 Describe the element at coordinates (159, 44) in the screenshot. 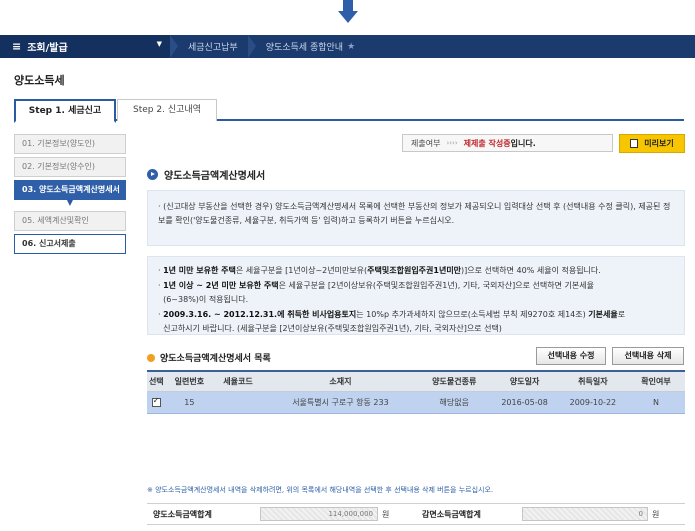

I see `chevron-down-icon: ▼` at that location.